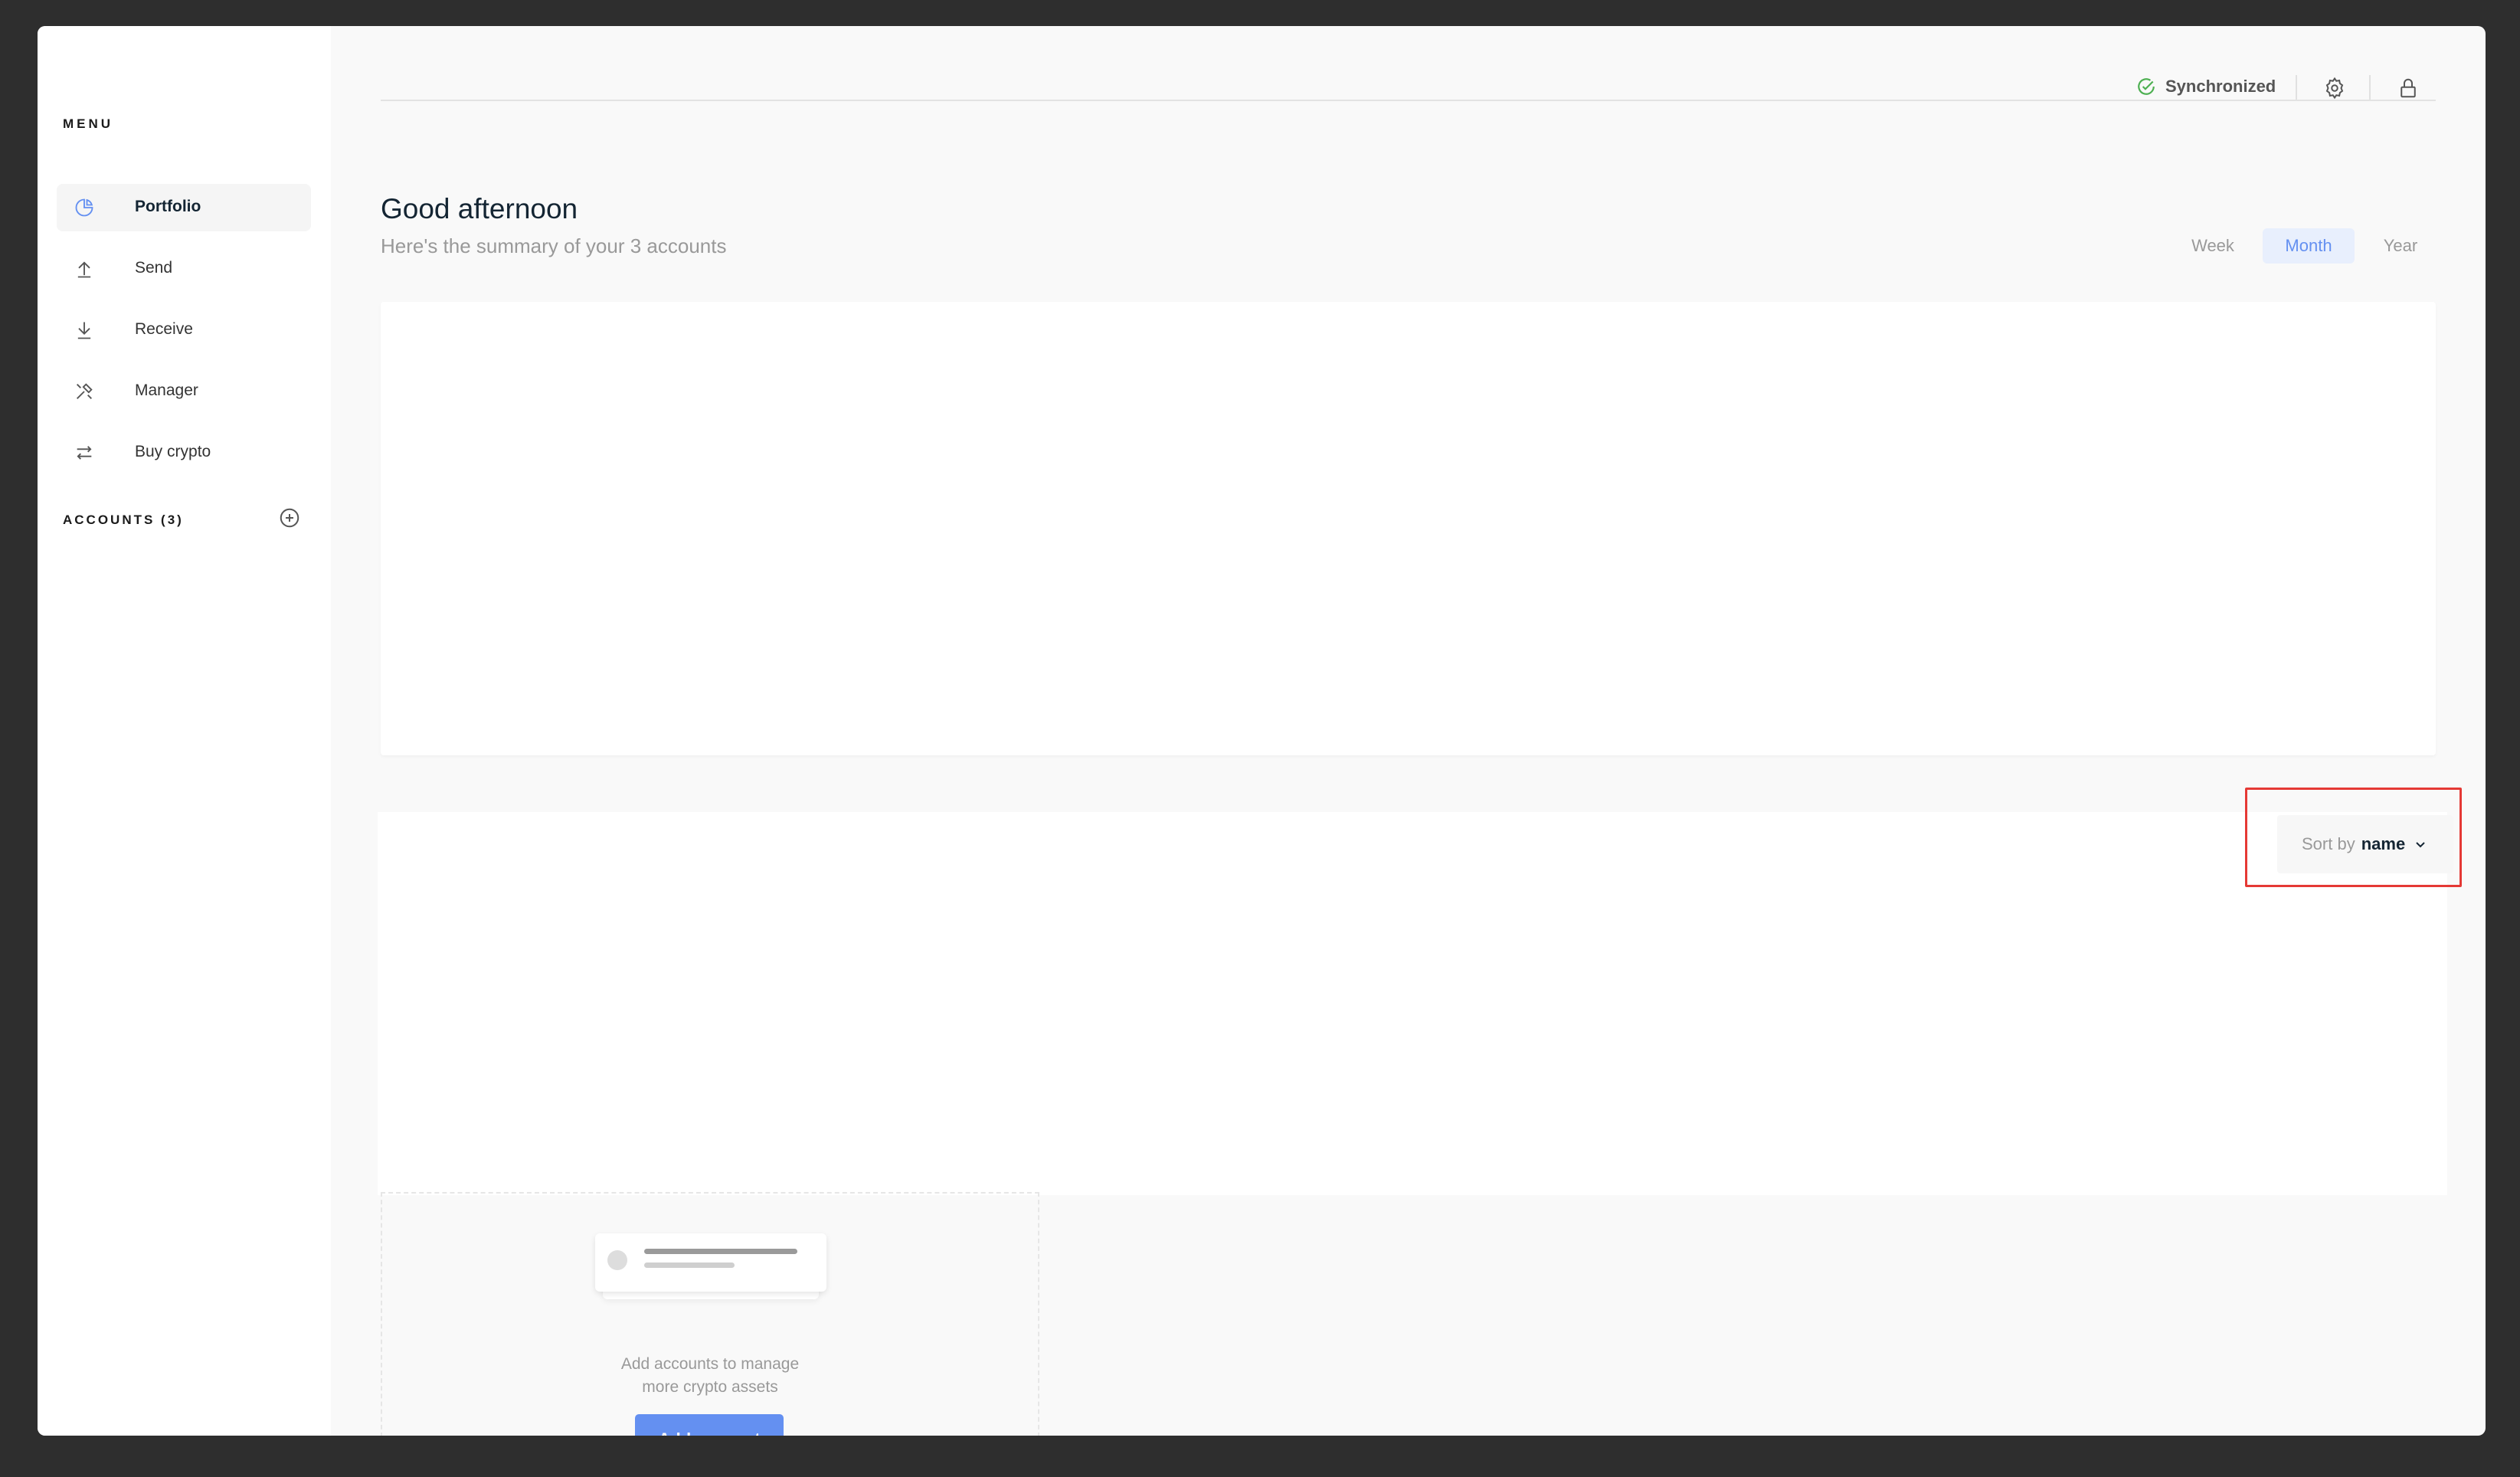 The height and width of the screenshot is (1477, 2520). I want to click on period-week-button: Week, so click(2212, 246).